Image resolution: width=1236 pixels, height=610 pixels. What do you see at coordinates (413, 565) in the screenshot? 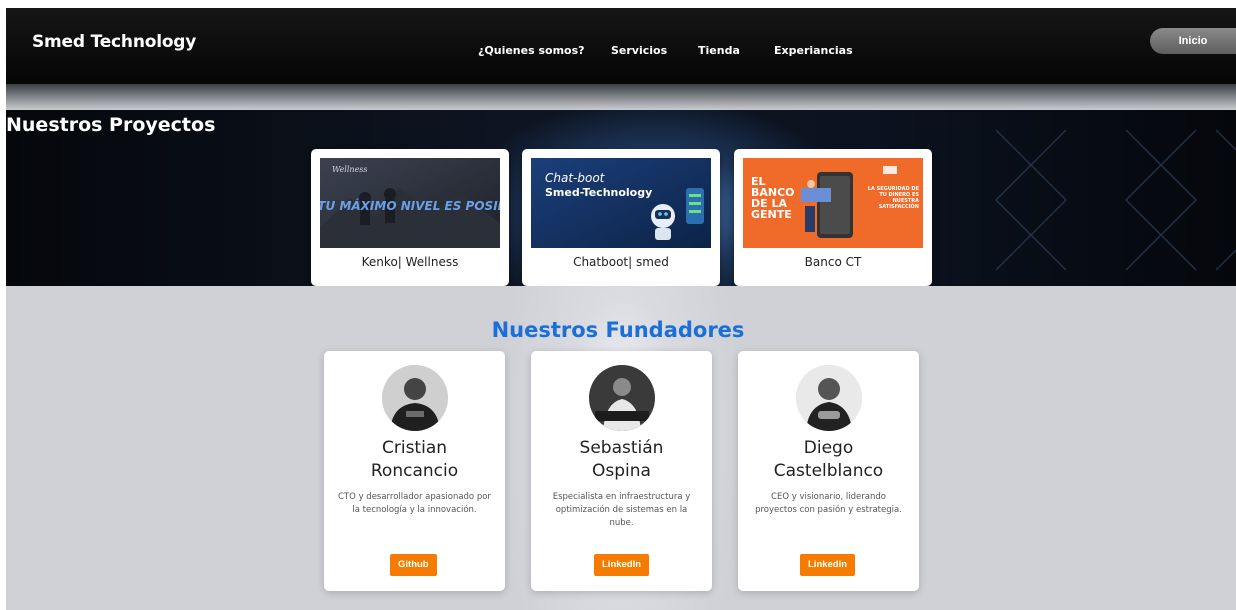
I see `github-button: Github` at bounding box center [413, 565].